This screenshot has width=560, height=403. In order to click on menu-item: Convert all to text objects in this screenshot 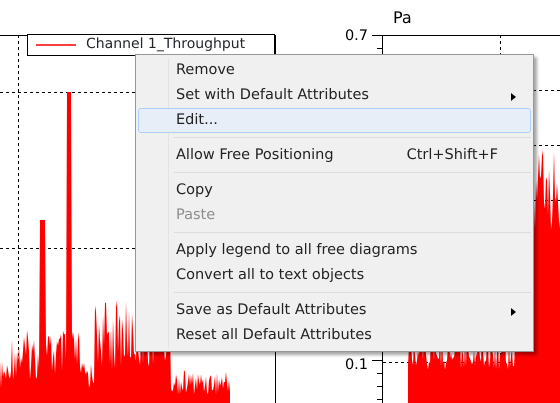, I will do `click(334, 275)`.